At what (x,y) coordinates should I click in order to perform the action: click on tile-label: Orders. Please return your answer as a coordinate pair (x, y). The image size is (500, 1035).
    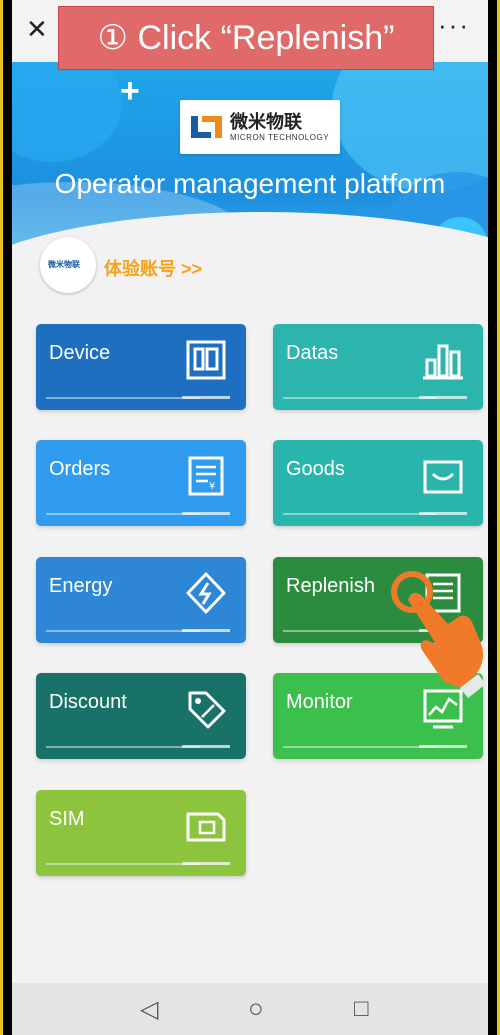
    Looking at the image, I should click on (80, 469).